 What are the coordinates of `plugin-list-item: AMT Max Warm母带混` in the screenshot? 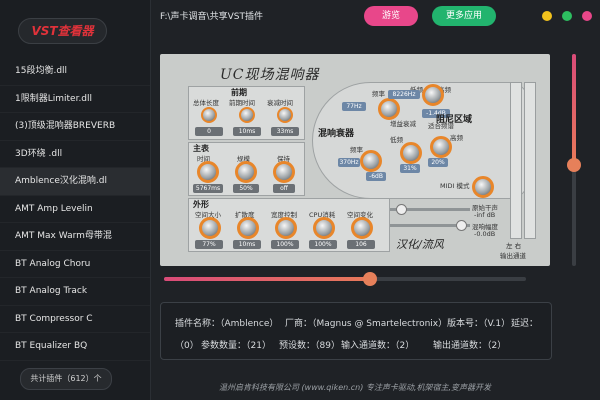 It's located at (75, 237).